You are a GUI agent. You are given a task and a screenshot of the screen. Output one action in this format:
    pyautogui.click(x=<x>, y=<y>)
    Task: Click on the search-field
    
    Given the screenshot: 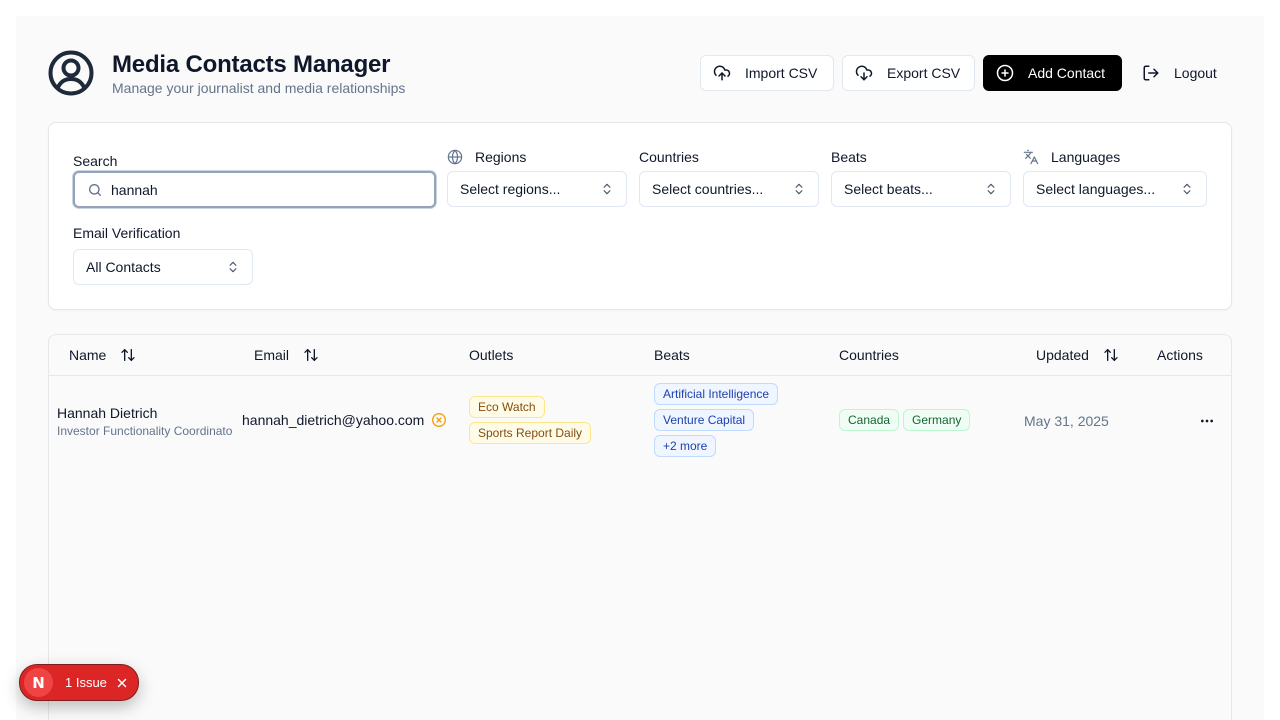 What is the action you would take?
    pyautogui.click(x=254, y=189)
    